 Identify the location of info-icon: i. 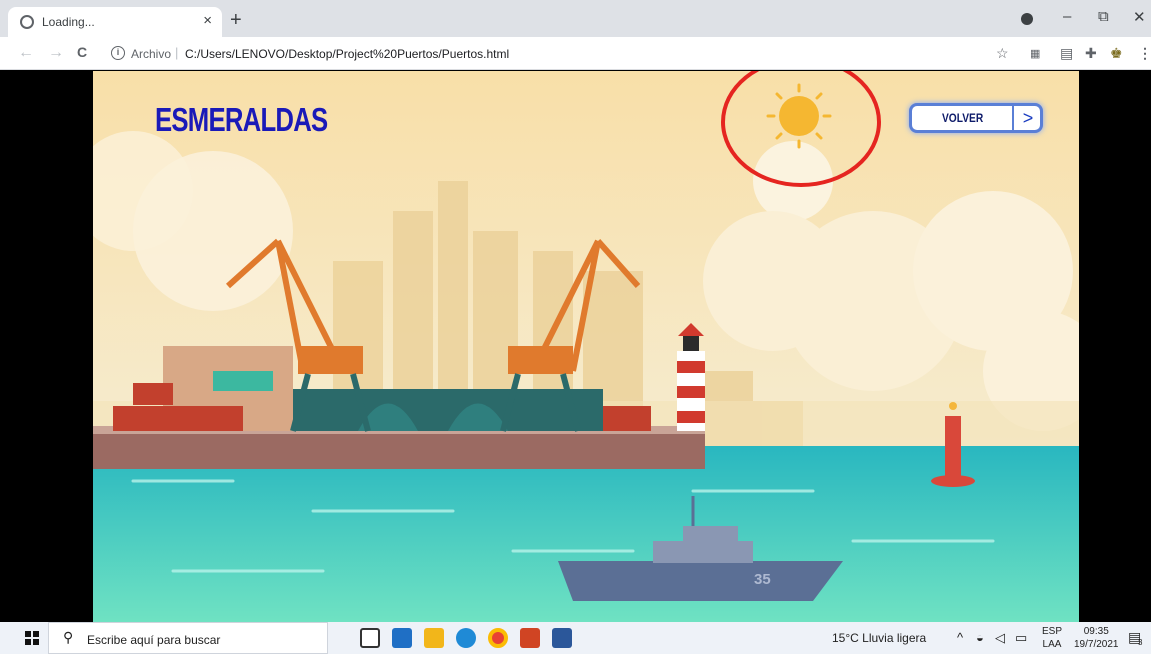
(118, 53).